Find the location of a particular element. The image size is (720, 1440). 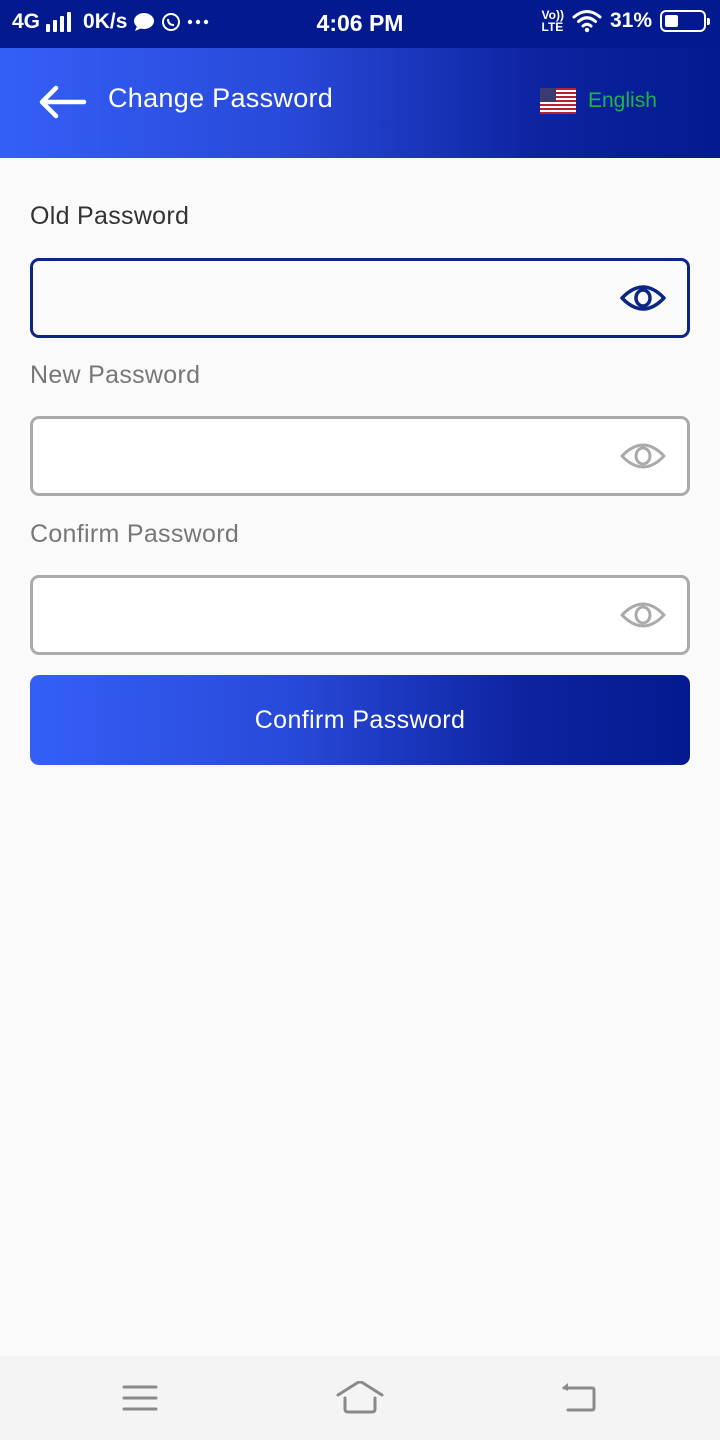

back-button is located at coordinates (62, 102).